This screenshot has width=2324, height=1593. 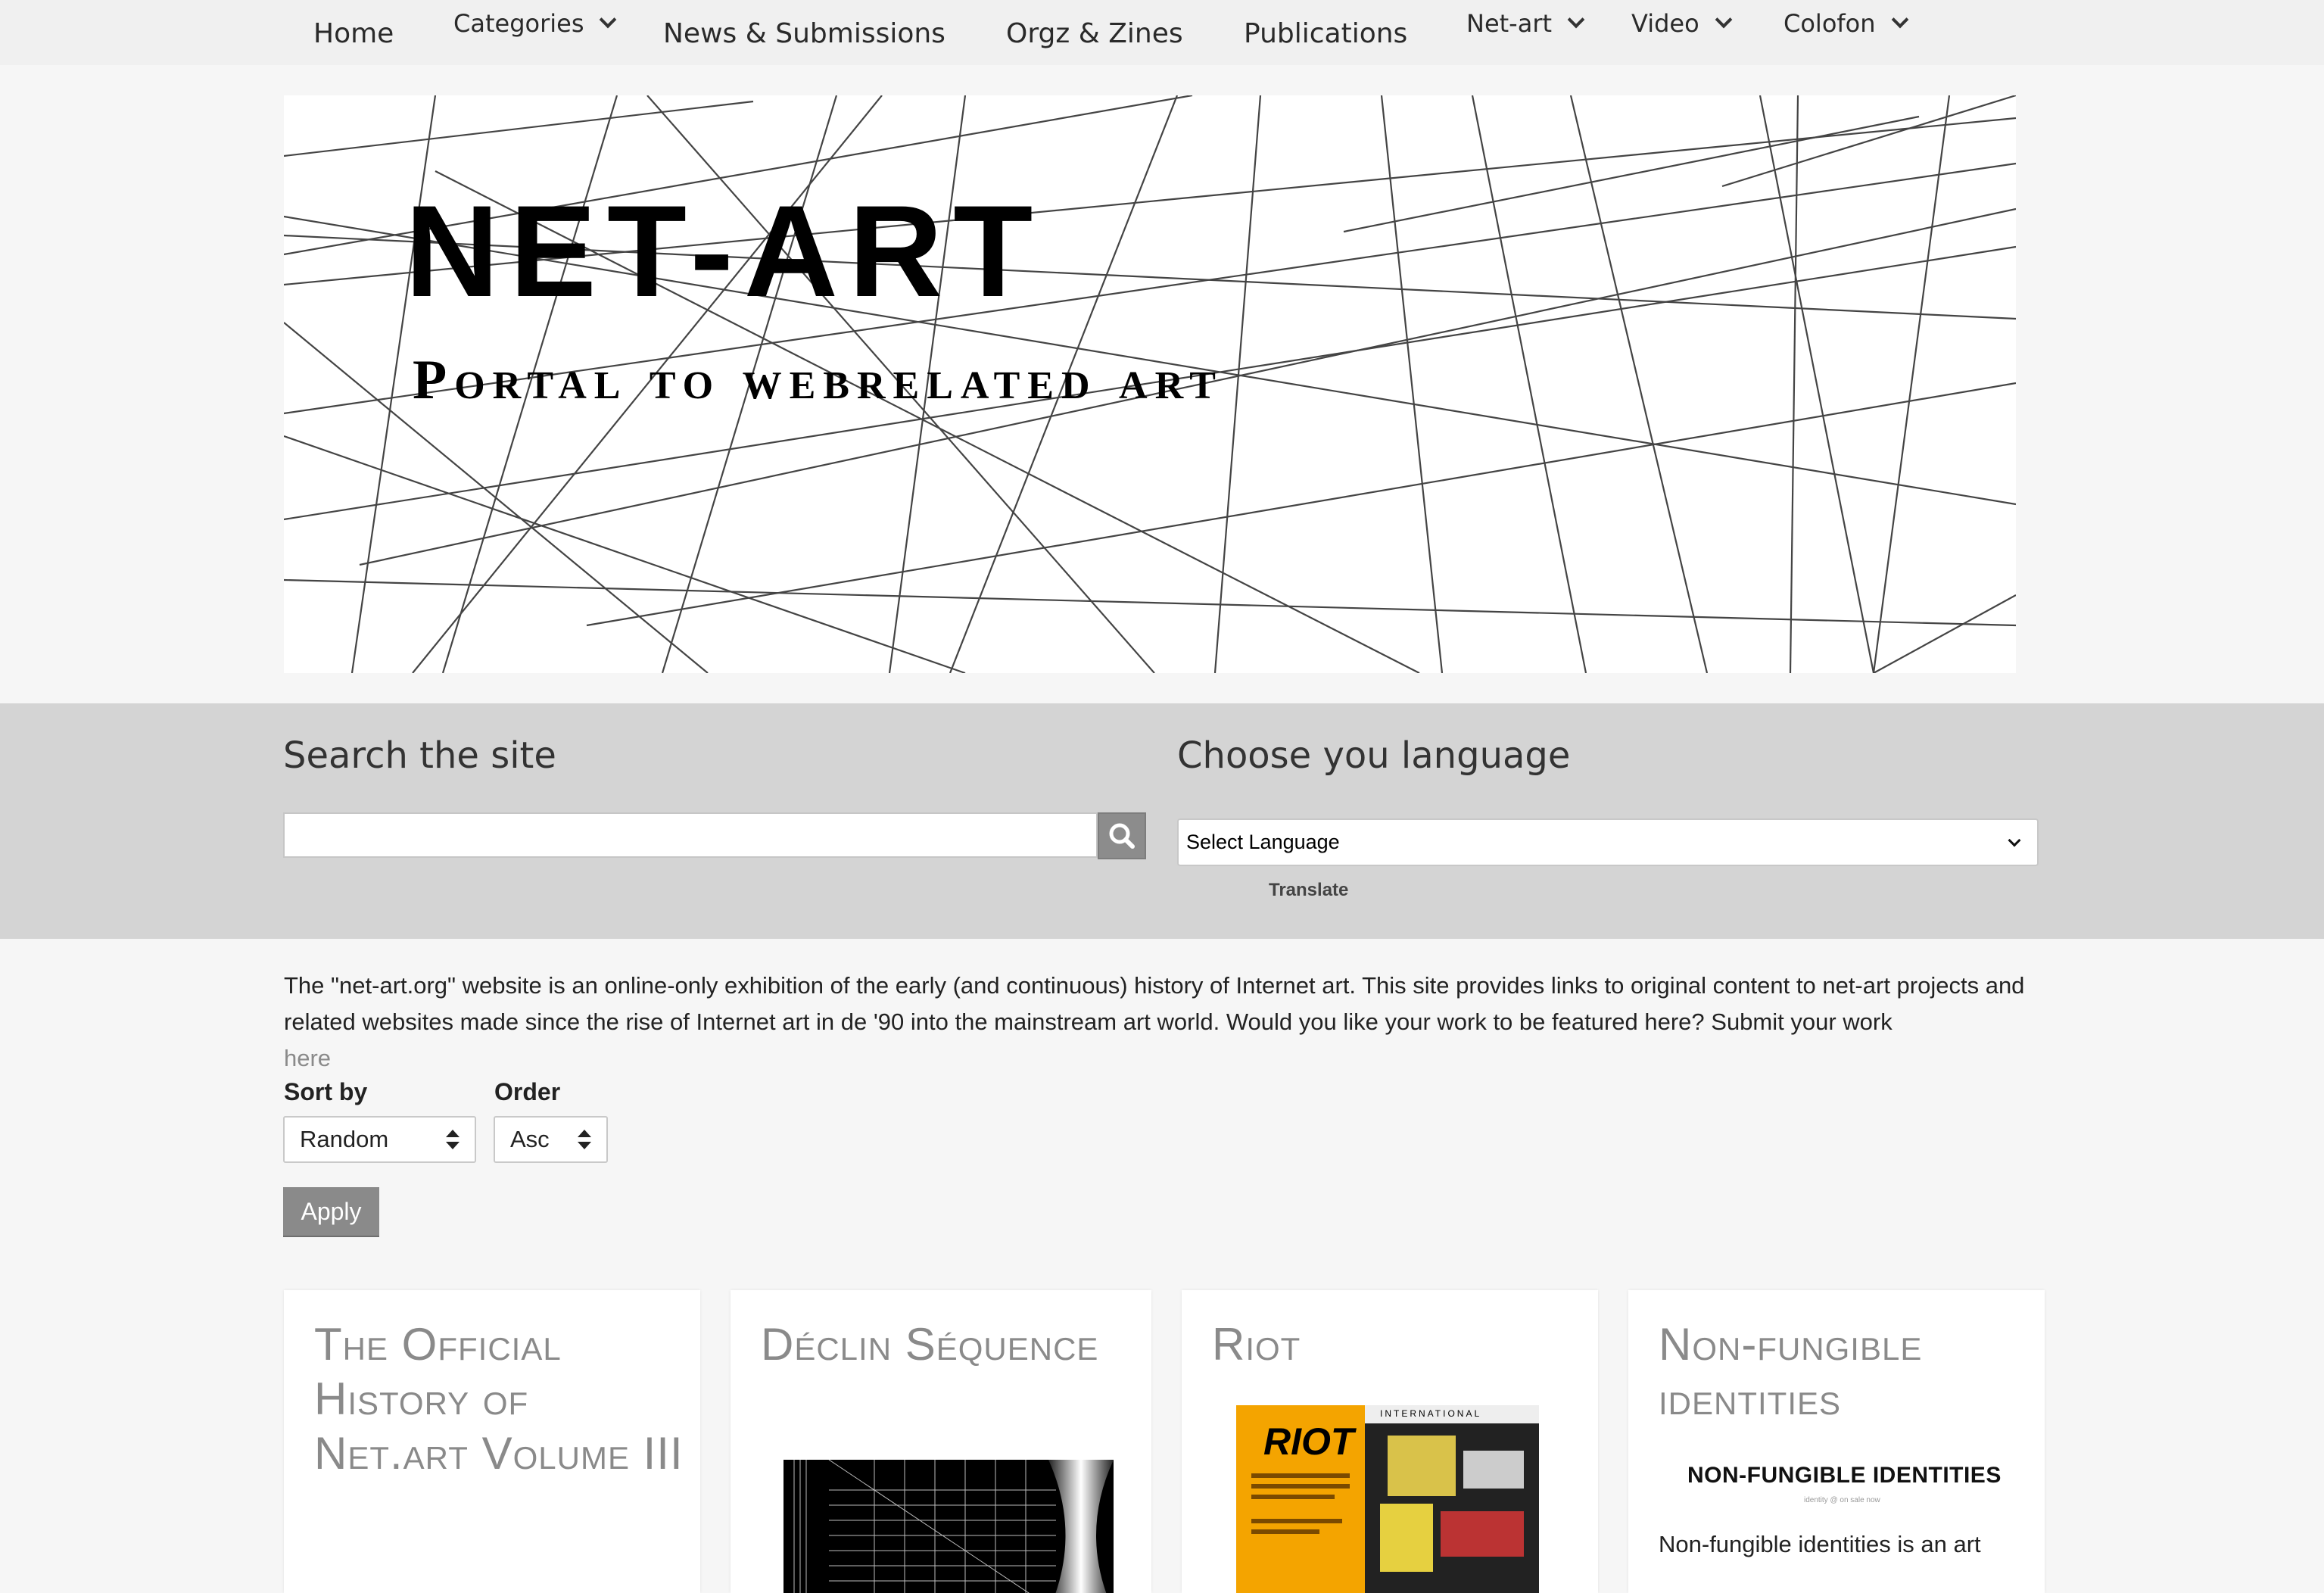 What do you see at coordinates (1374, 755) in the screenshot?
I see `language-title: Choose you language` at bounding box center [1374, 755].